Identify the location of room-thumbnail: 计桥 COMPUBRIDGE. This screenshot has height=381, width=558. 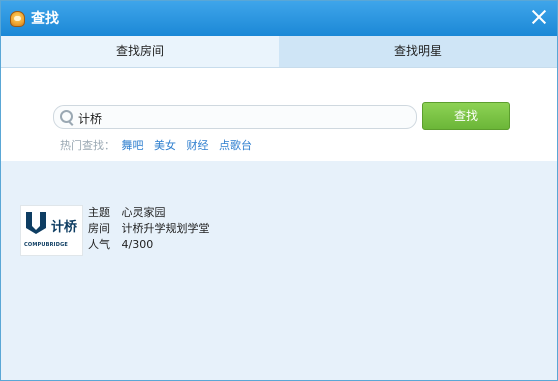
(51, 230).